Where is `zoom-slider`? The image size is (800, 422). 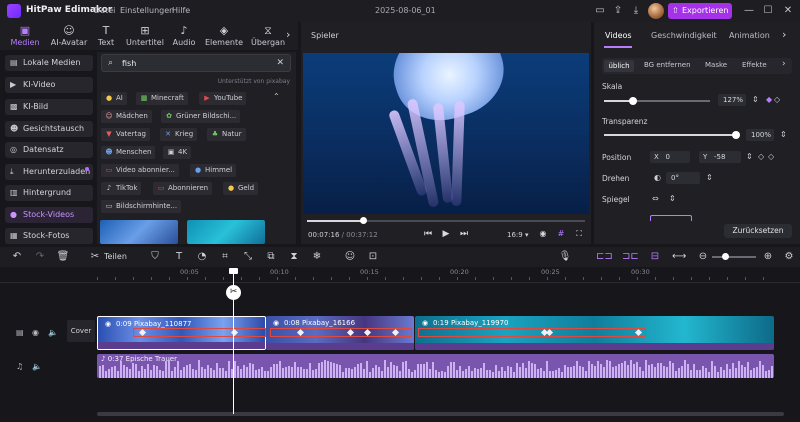 zoom-slider is located at coordinates (734, 256).